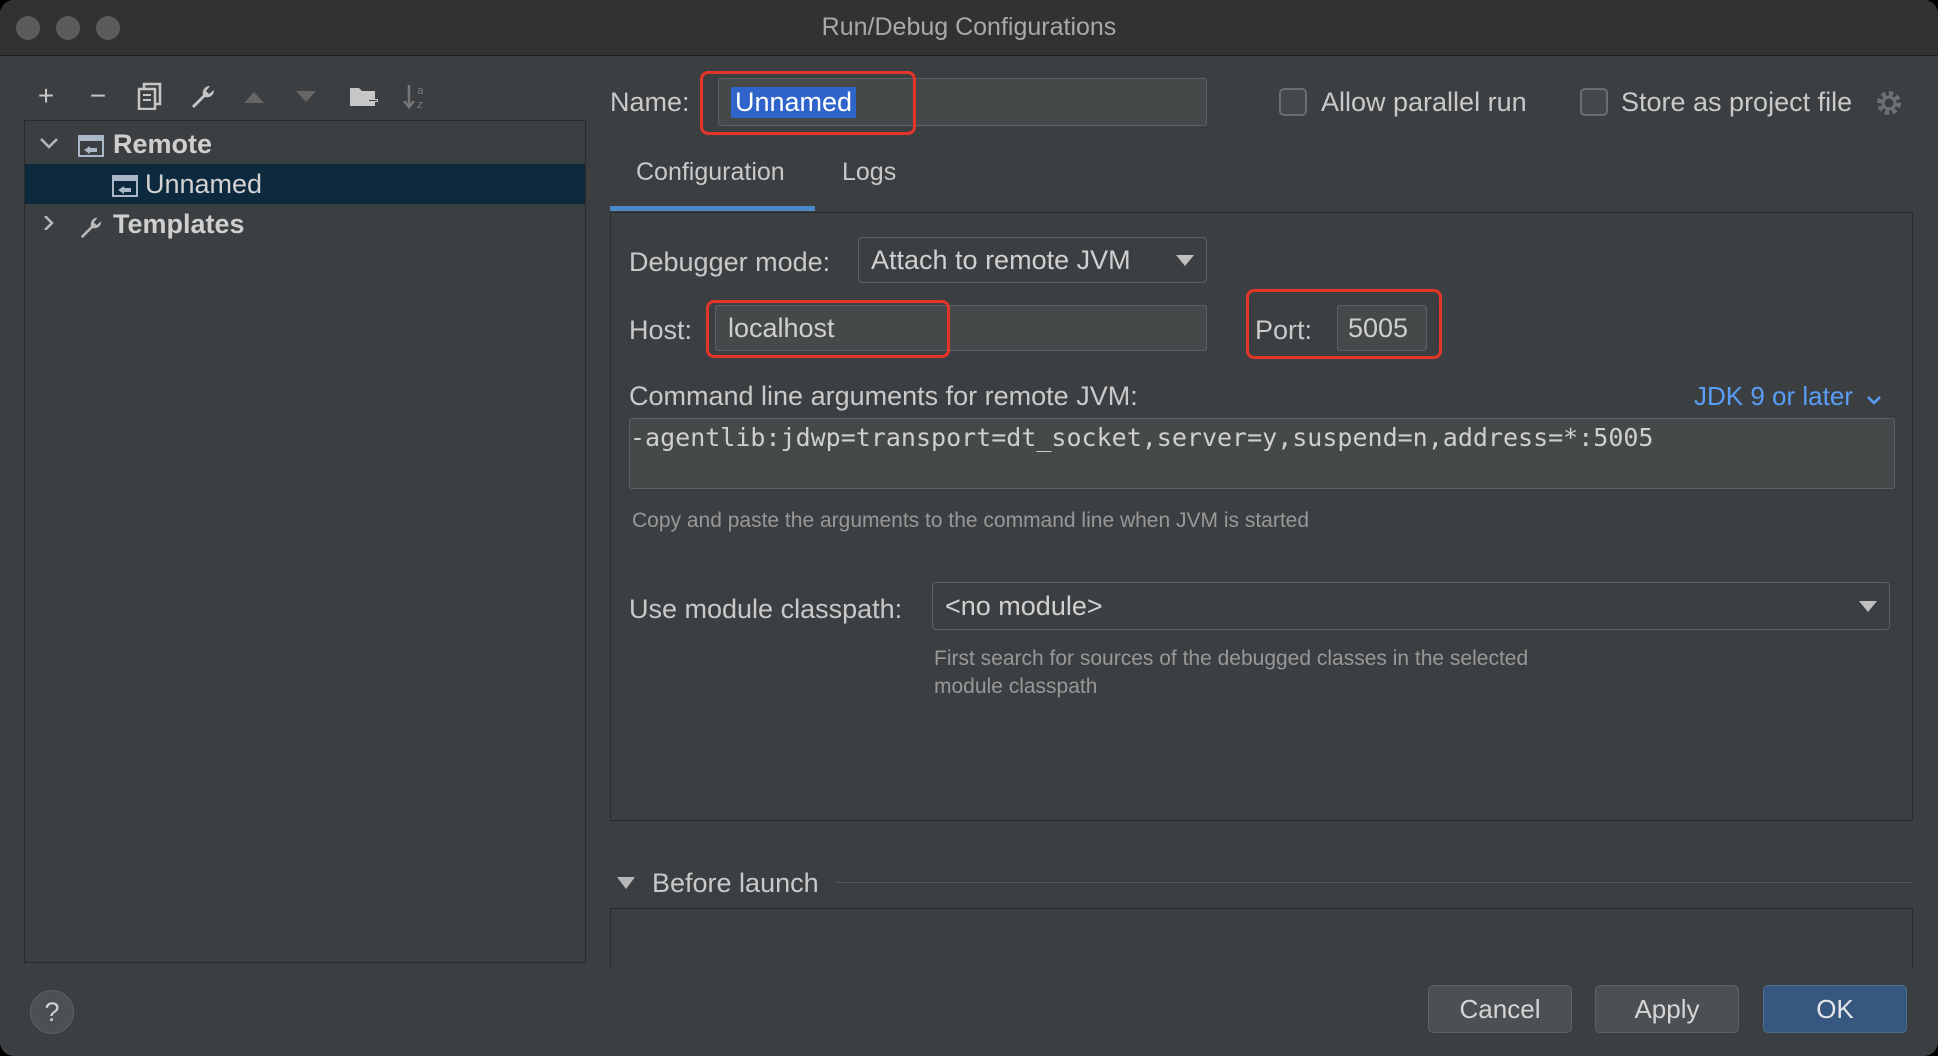 The height and width of the screenshot is (1056, 1938). What do you see at coordinates (420, 90) in the screenshot?
I see `svg-text: a` at bounding box center [420, 90].